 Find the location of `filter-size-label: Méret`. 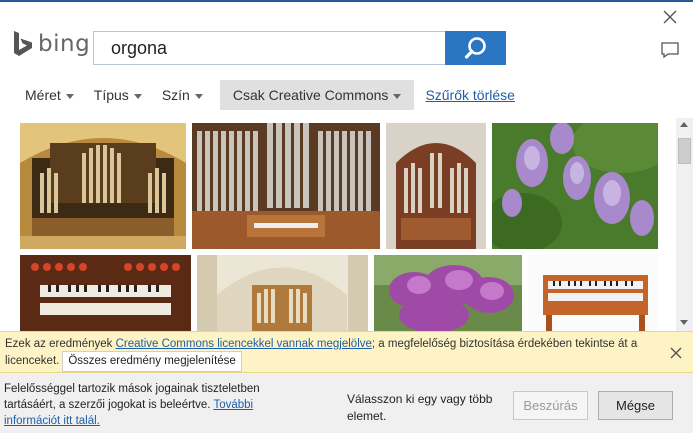

filter-size-label: Méret is located at coordinates (43, 95).